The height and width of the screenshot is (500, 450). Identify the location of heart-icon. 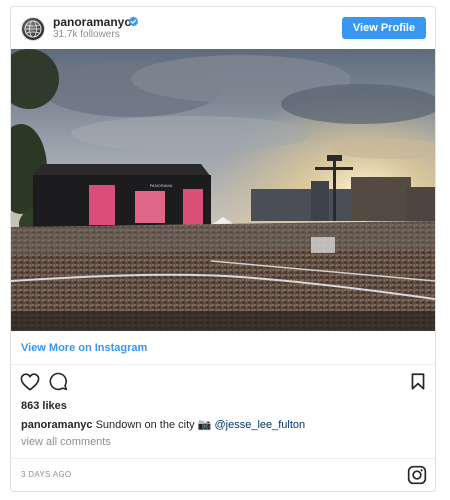
(30, 382).